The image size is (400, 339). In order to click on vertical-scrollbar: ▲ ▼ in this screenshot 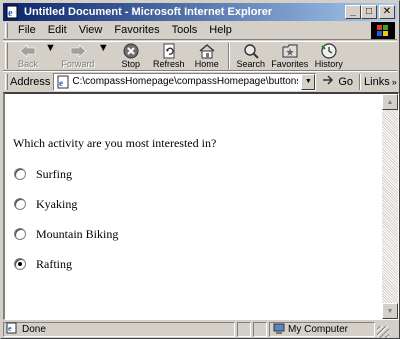, I will do `click(390, 206)`.